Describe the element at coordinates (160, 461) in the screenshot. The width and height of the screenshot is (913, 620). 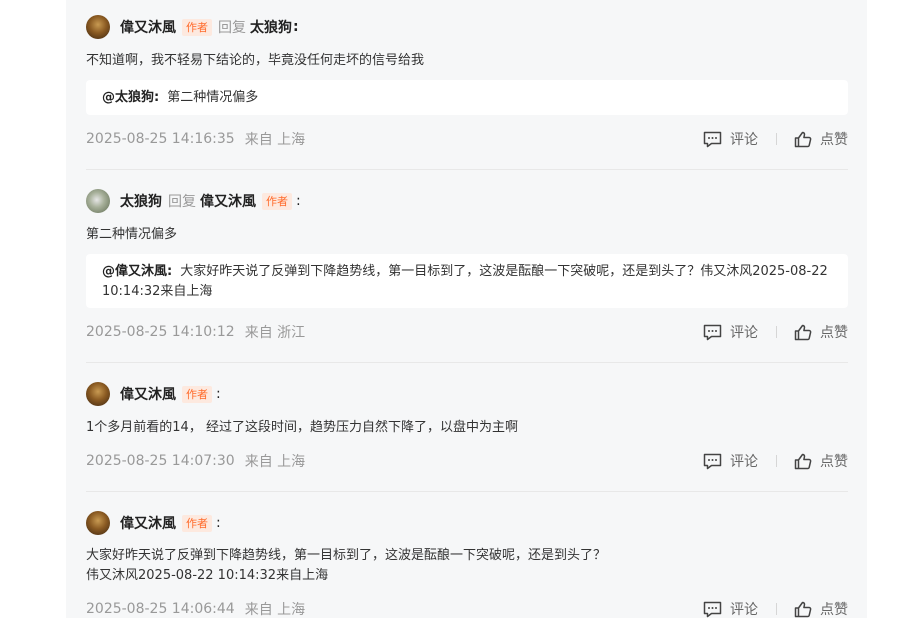
I see `timestamp: 2025-08-25 14:07:30` at that location.